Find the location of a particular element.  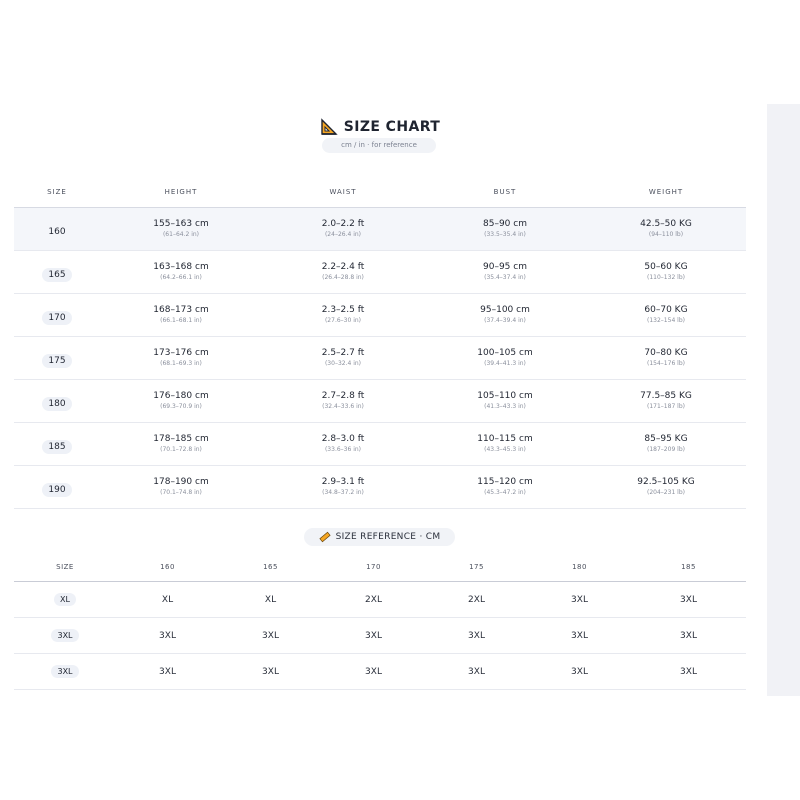

subtitle: cm / in · for reference is located at coordinates (379, 145).